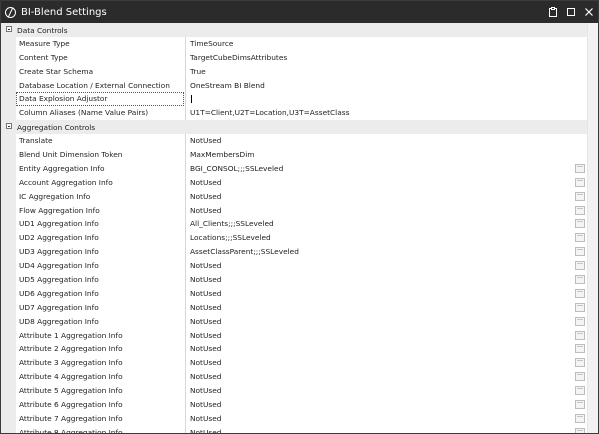  What do you see at coordinates (589, 12) in the screenshot?
I see `close-icon` at bounding box center [589, 12].